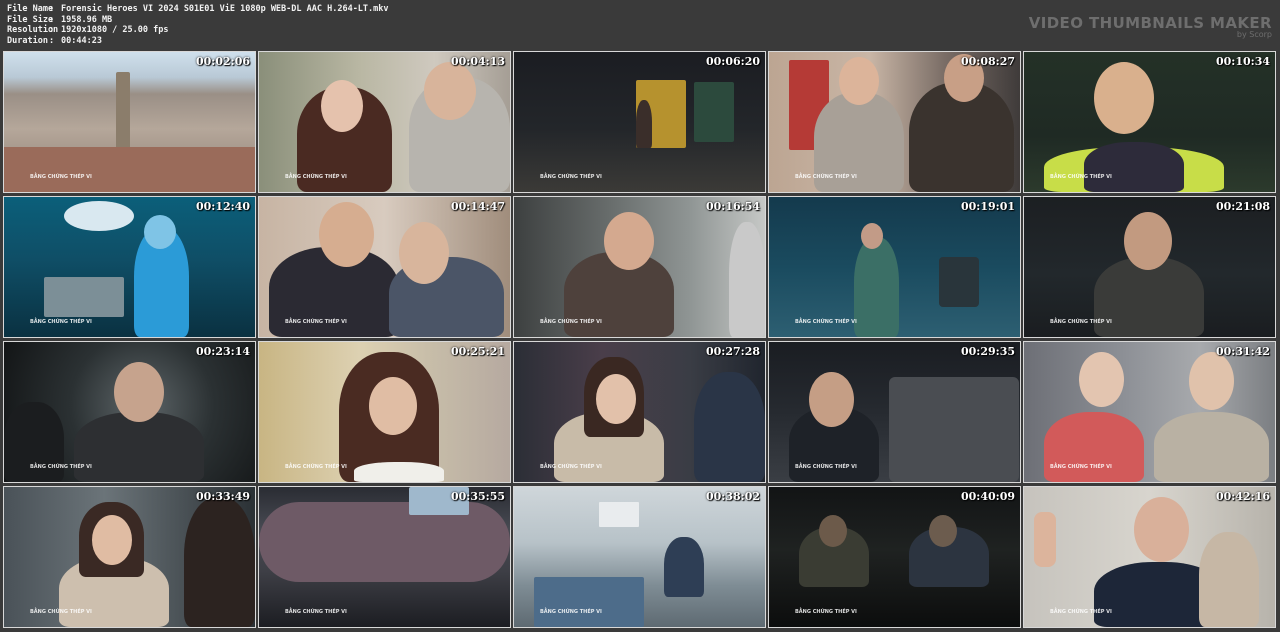  I want to click on brand-title: VIDEO THUMBNAILS MAKER, so click(1150, 23).